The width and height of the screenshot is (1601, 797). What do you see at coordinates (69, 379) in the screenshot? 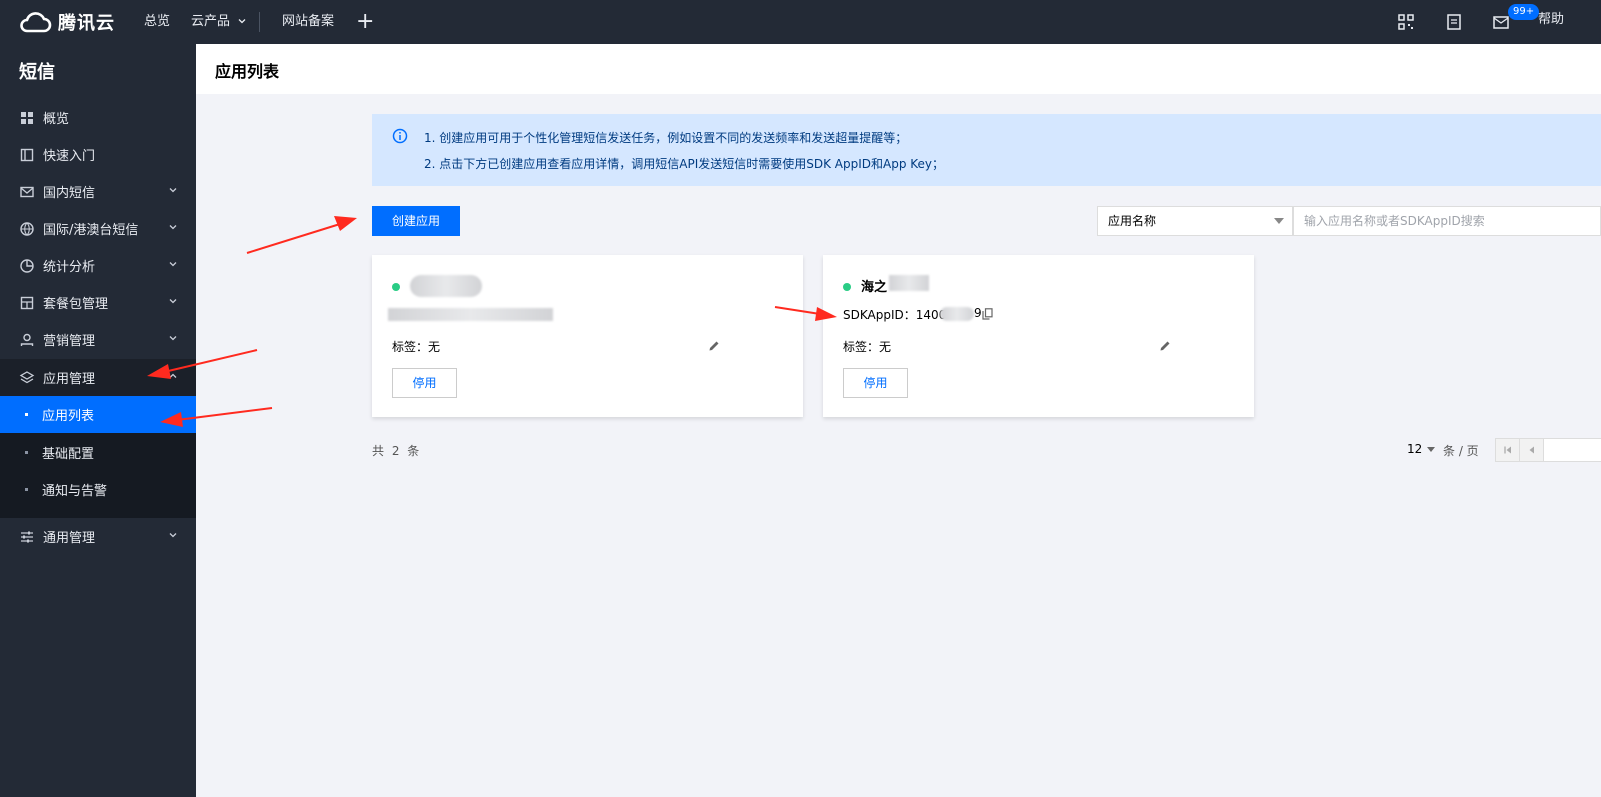
I see `sidebar-item-label: 应用管理` at bounding box center [69, 379].